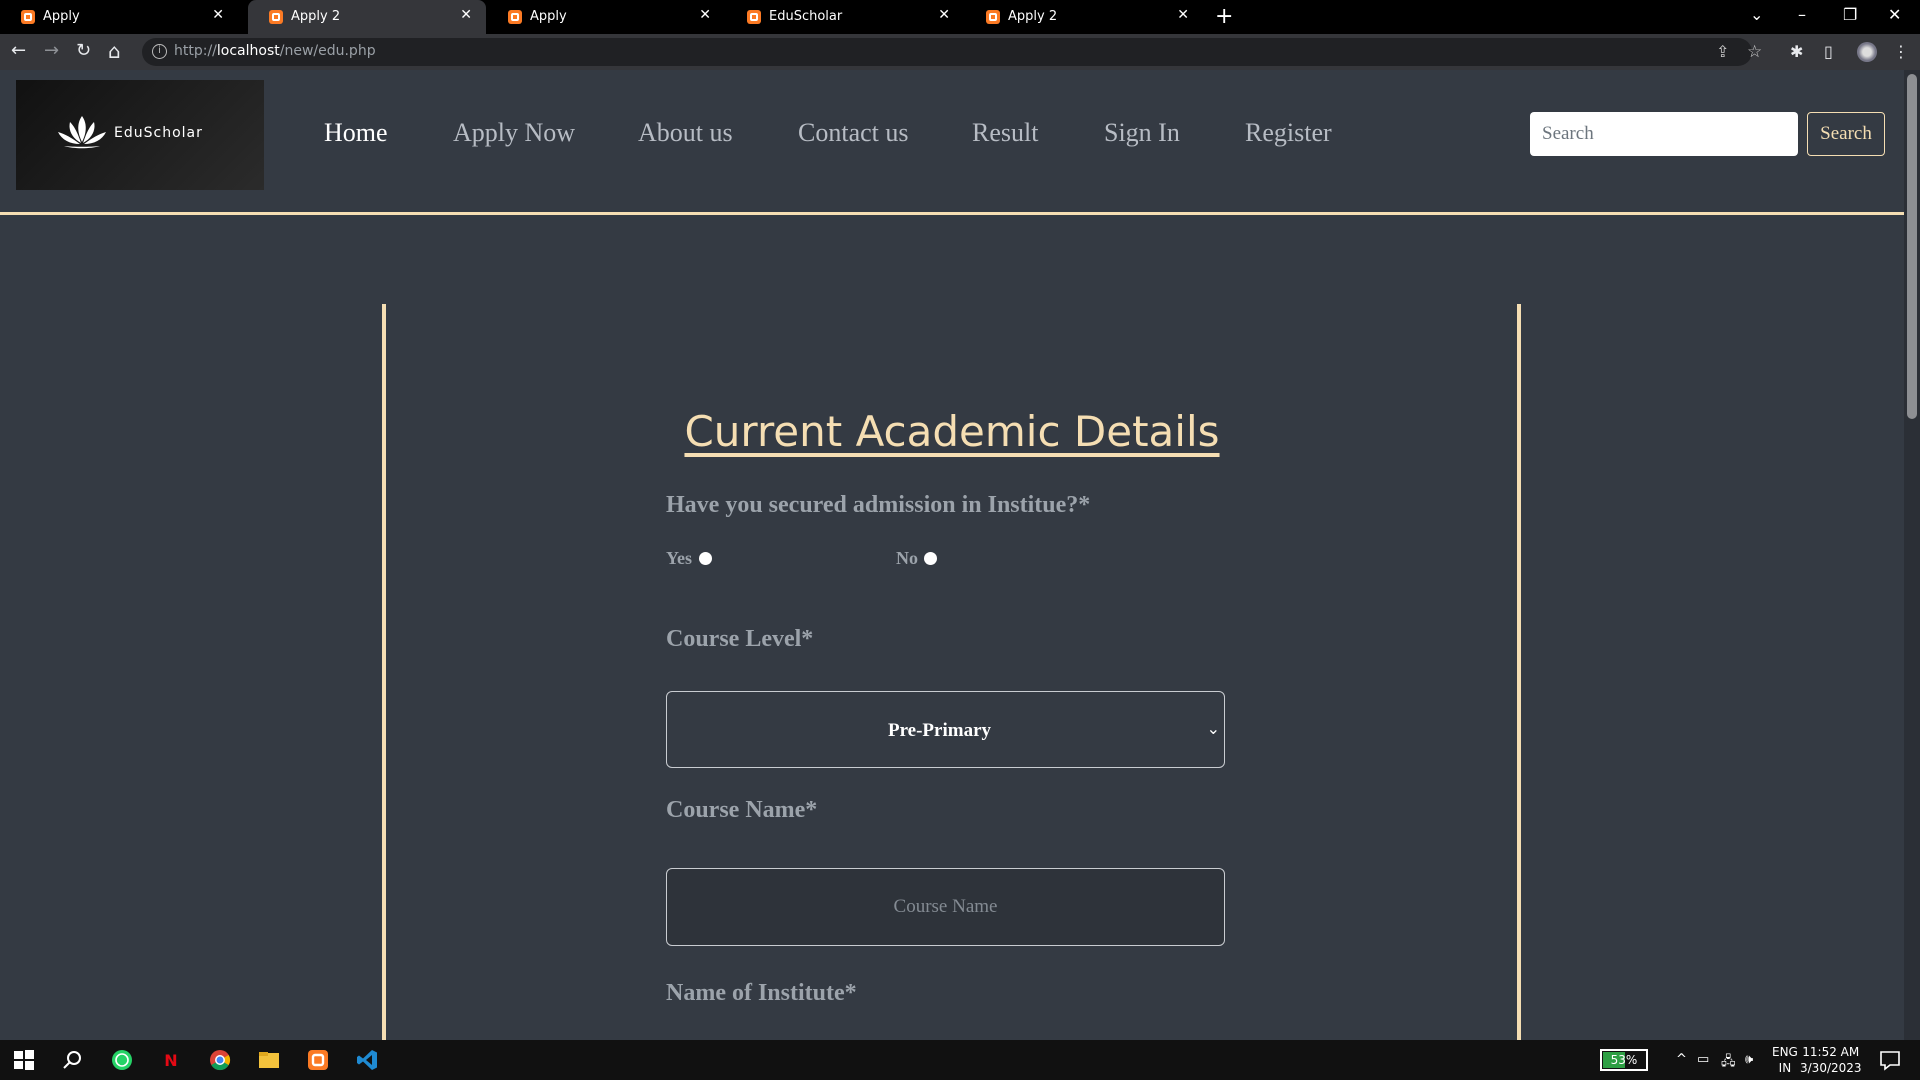  Describe the element at coordinates (1681, 1059) in the screenshot. I see `tray-chevron-icon: ^` at that location.